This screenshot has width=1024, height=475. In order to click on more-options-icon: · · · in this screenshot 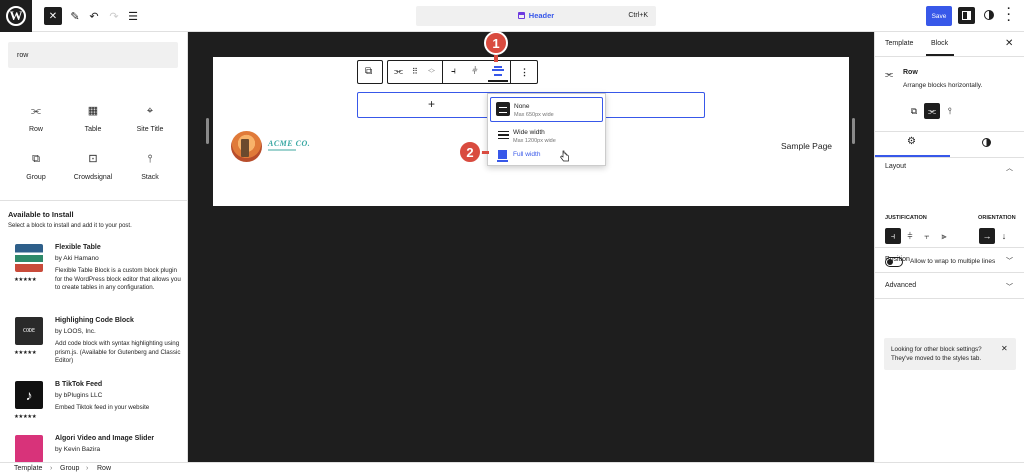, I will do `click(1009, 15)`.